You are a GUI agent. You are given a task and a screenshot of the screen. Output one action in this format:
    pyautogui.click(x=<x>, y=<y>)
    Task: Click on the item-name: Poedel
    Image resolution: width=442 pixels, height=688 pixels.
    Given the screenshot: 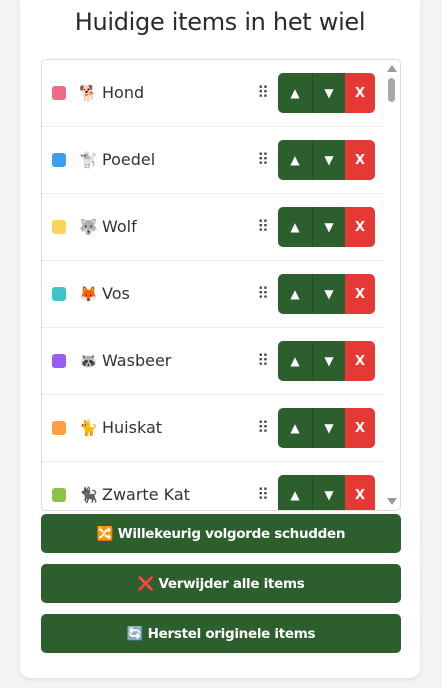 What is the action you would take?
    pyautogui.click(x=129, y=159)
    